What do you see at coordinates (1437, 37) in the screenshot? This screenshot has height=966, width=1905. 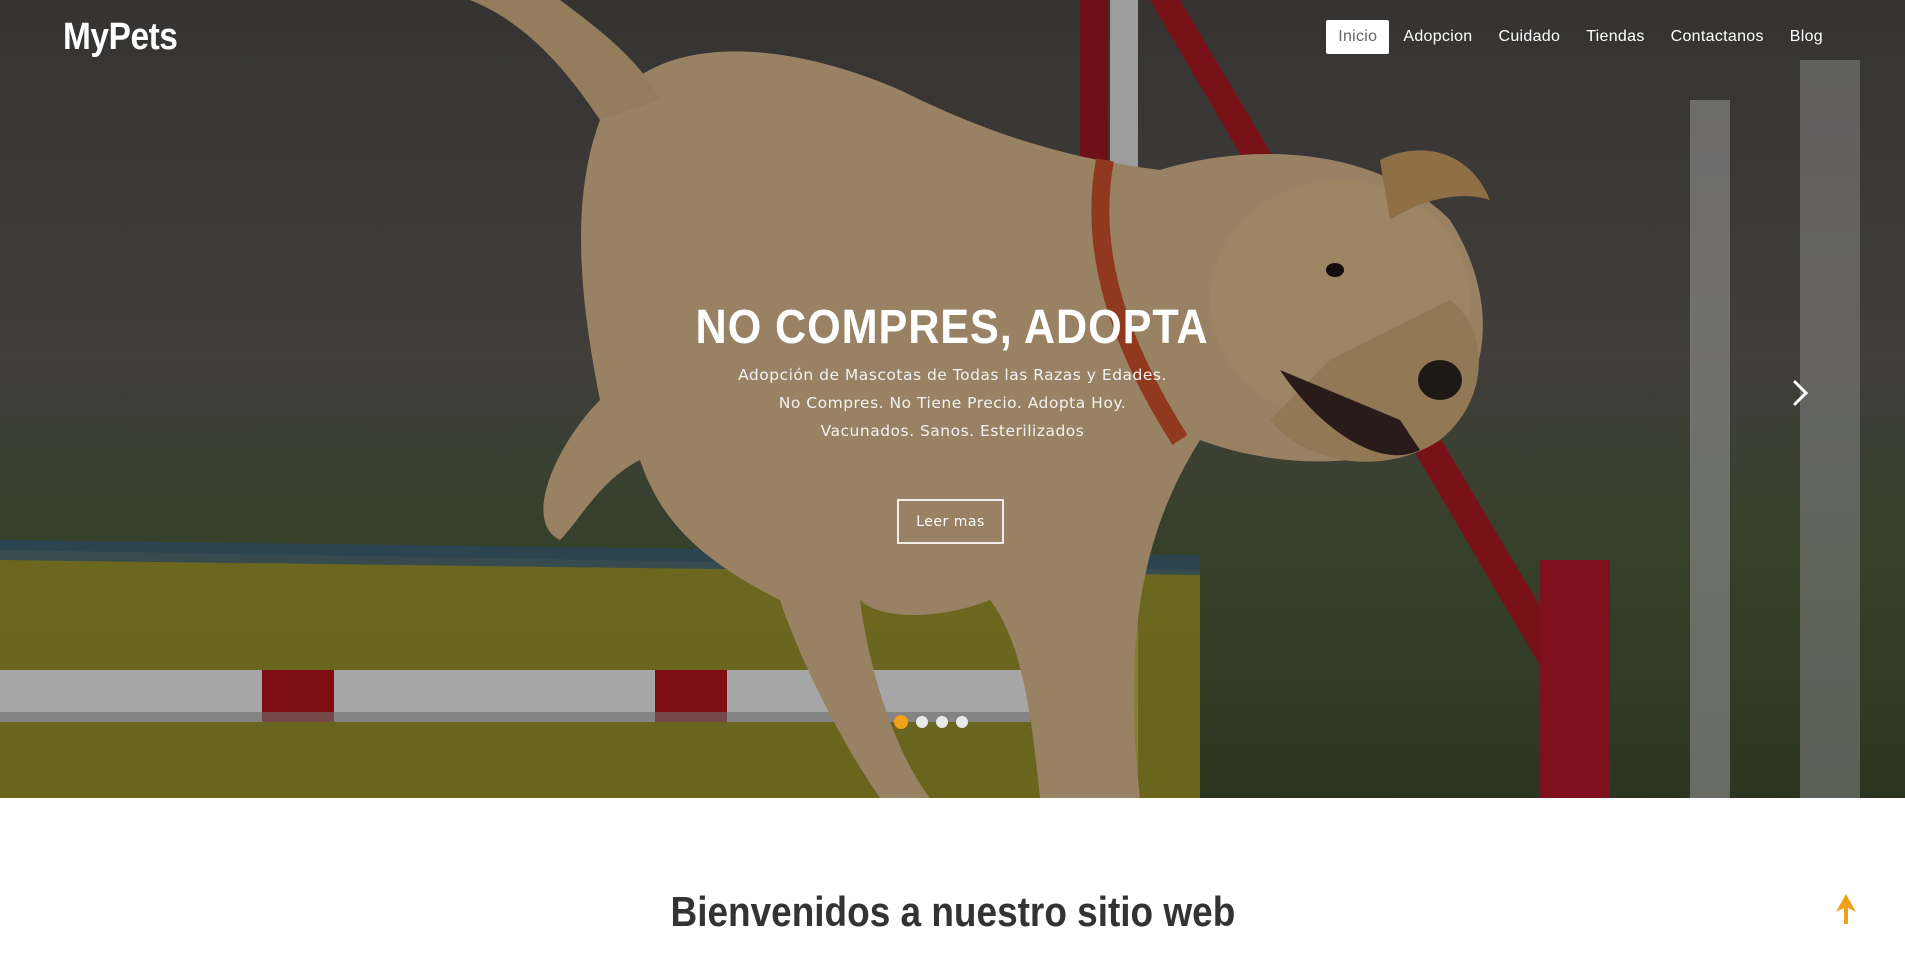 I see `nav-item-adopcion: Adopcion` at bounding box center [1437, 37].